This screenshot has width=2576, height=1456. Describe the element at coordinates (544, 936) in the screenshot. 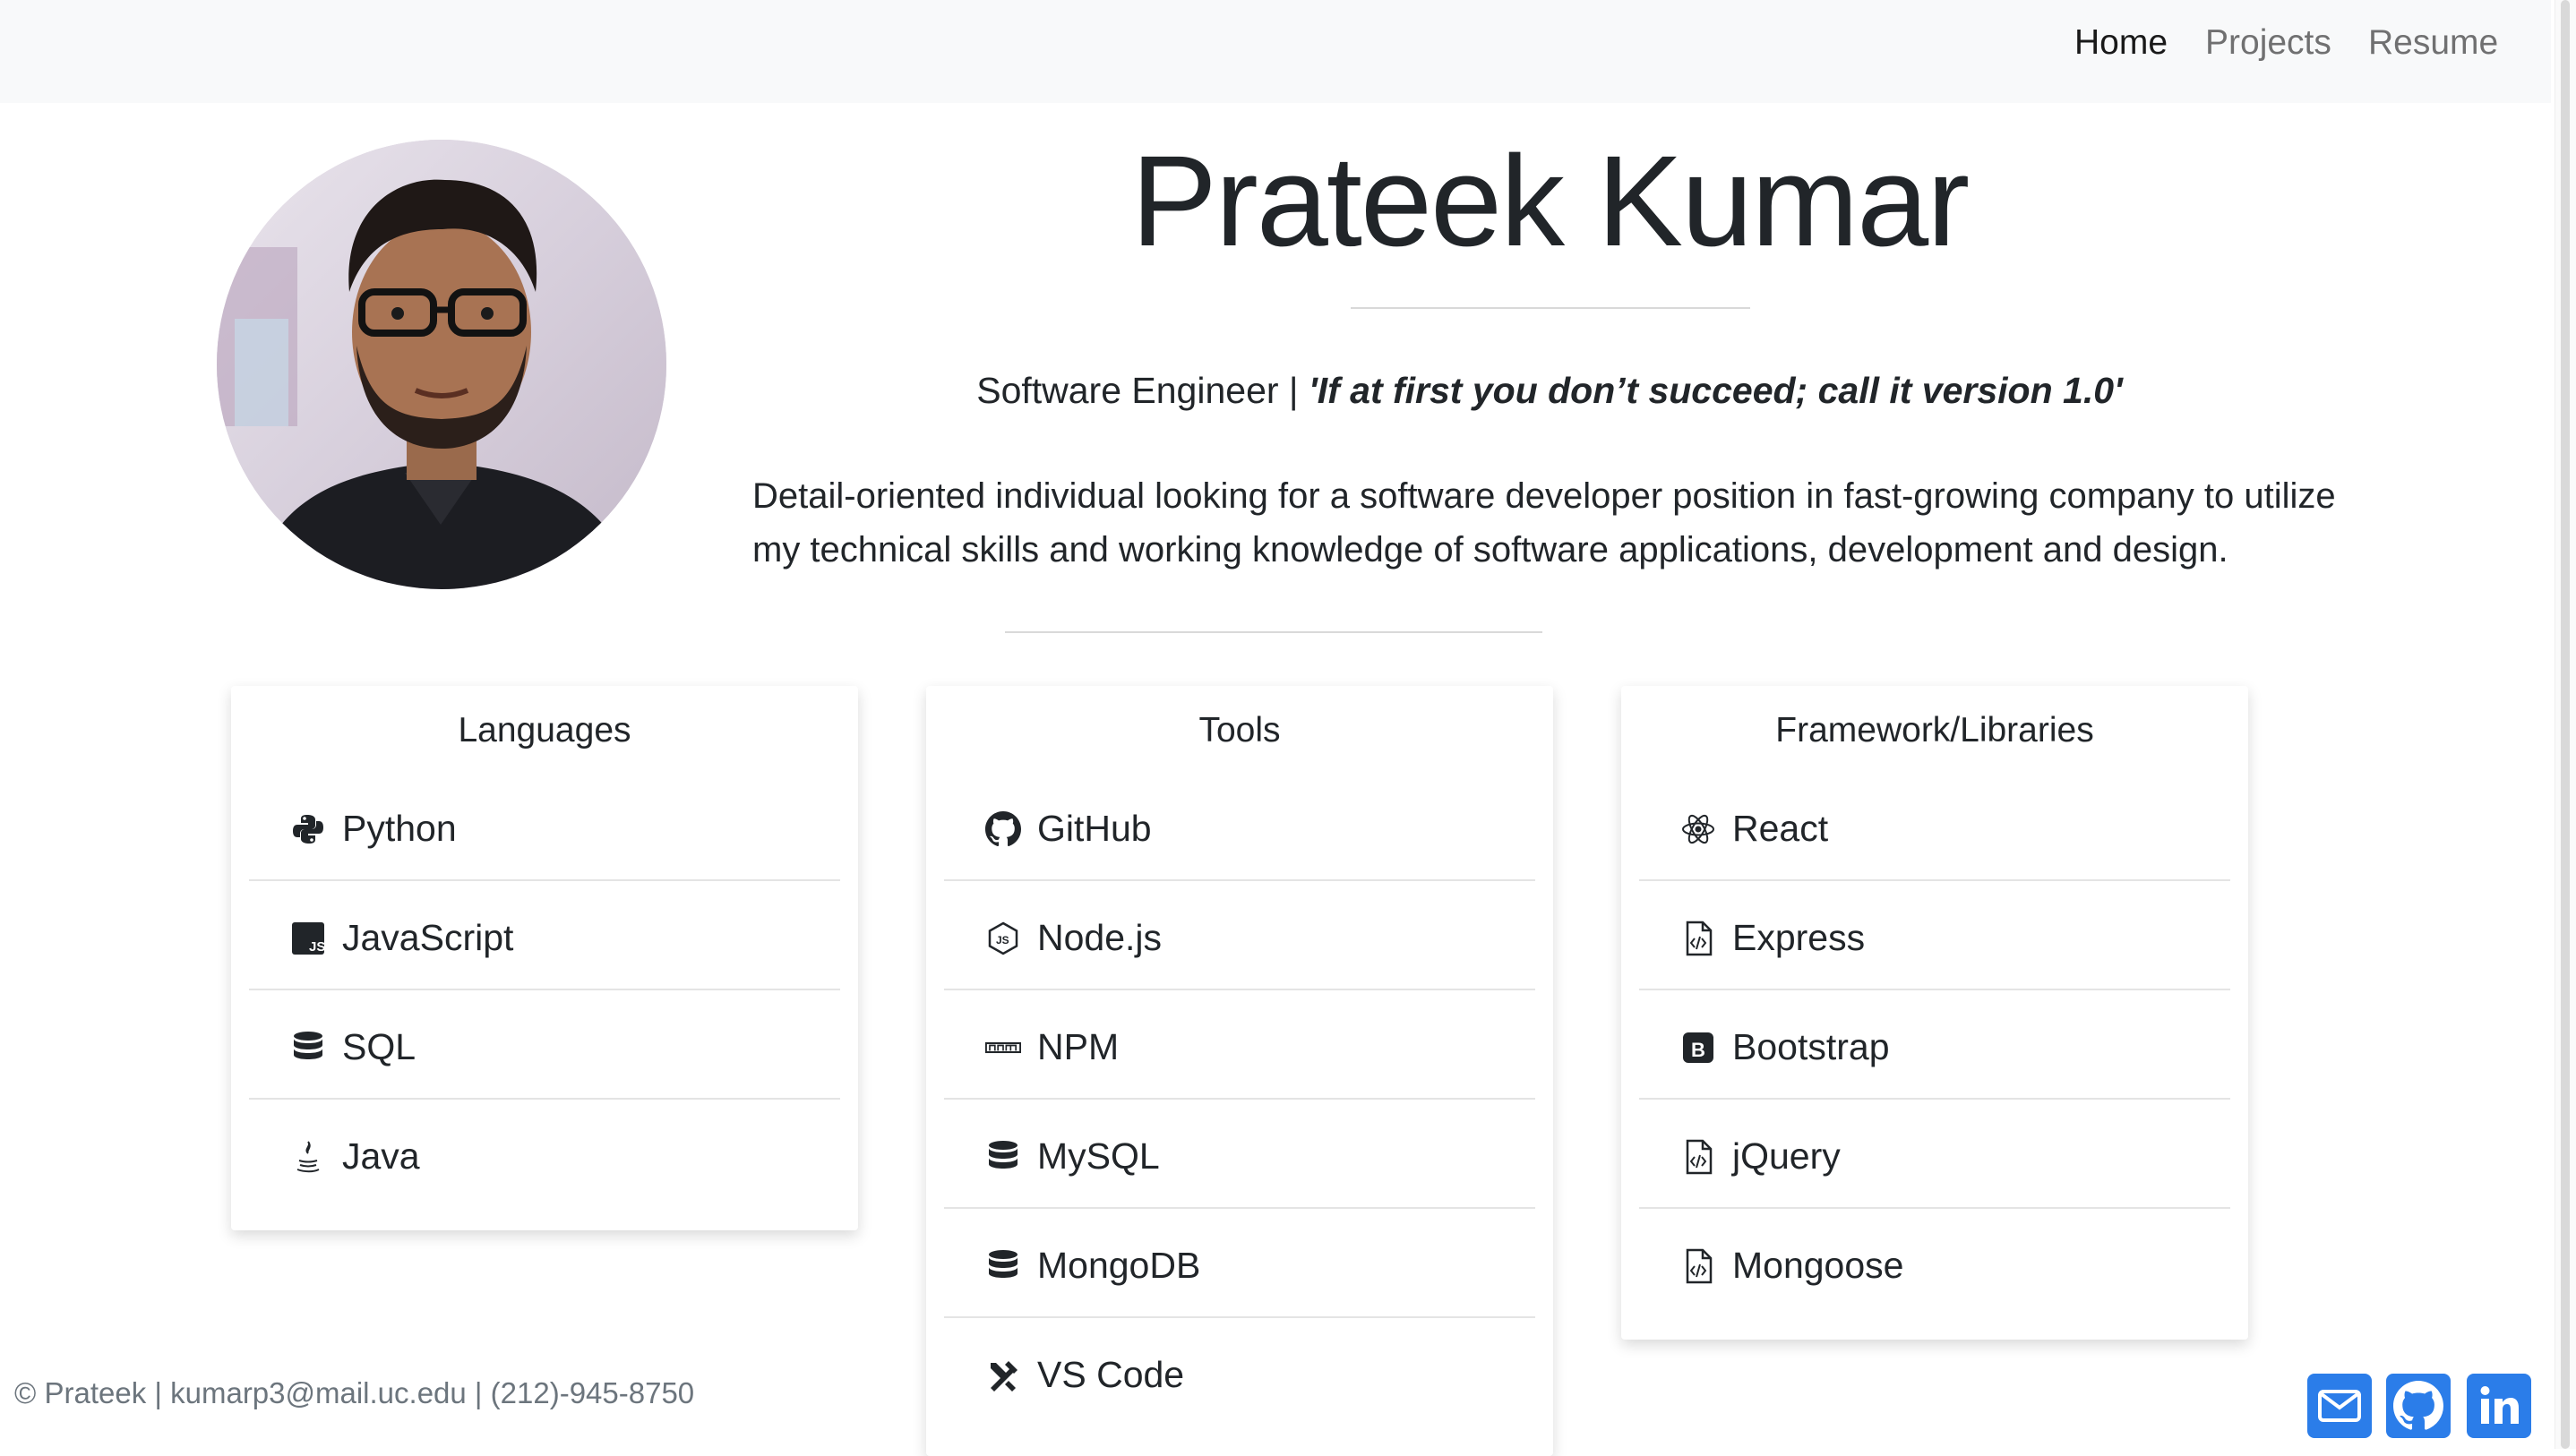

I see `list-item: JS JavaScript` at that location.